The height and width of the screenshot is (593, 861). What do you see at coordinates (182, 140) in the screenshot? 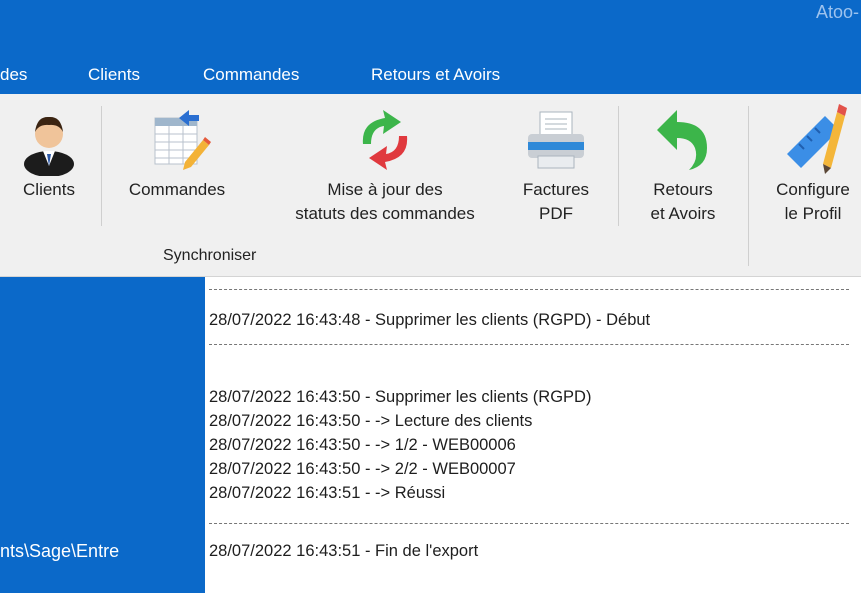
I see `order-sheet-icon` at bounding box center [182, 140].